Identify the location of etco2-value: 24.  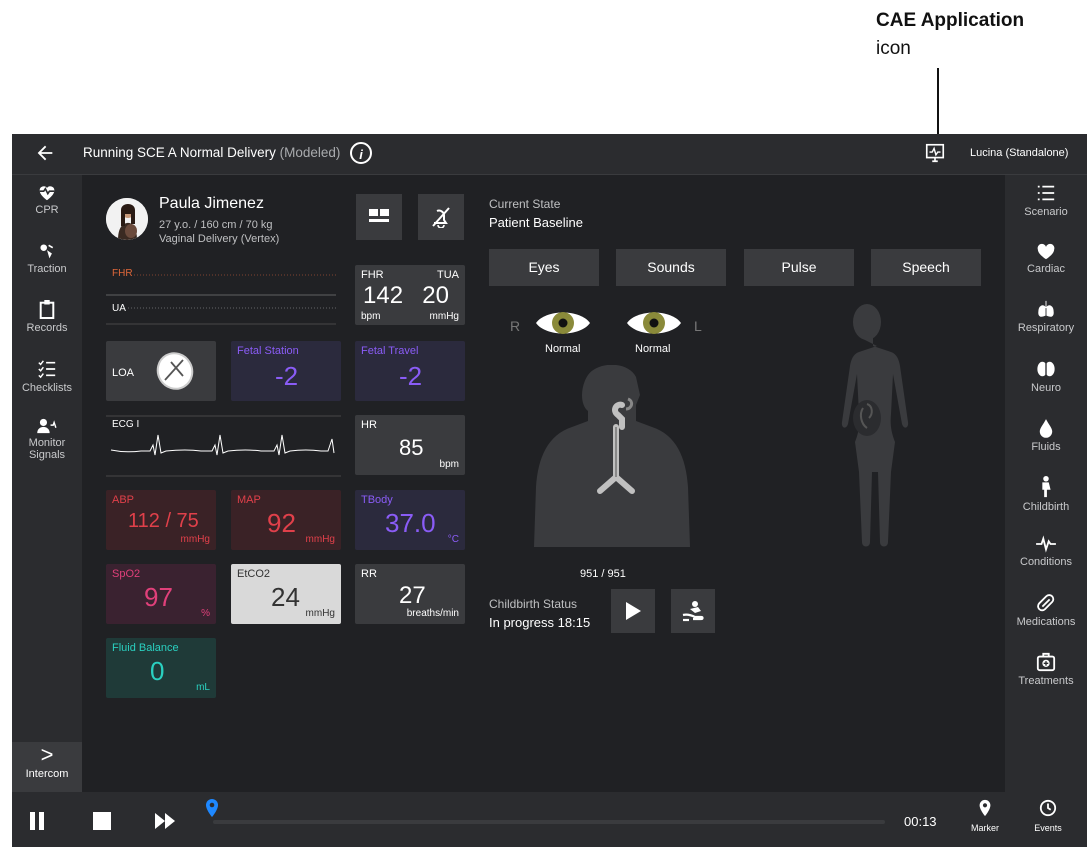
(285, 597).